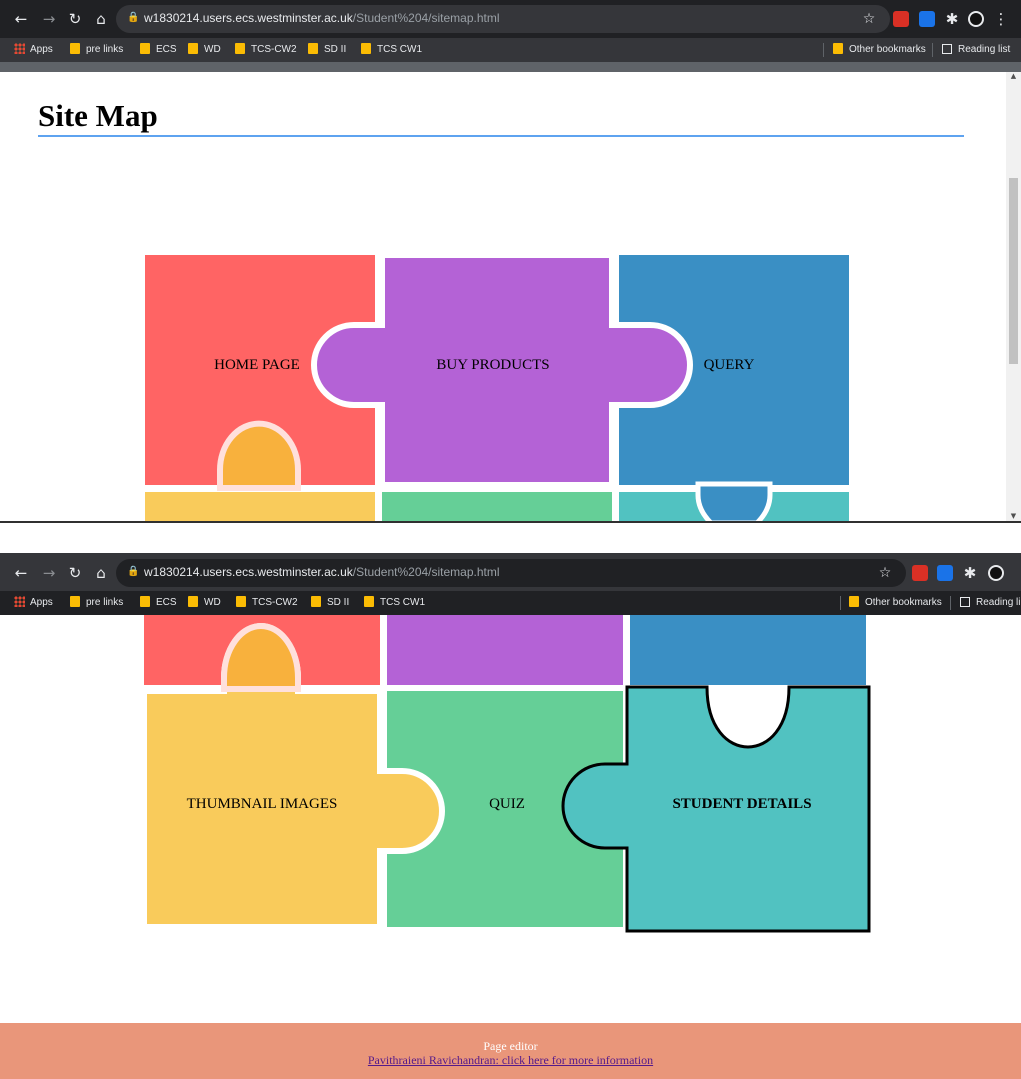 This screenshot has width=1021, height=1079. I want to click on home-page-label: HOME PAGE, so click(257, 365).